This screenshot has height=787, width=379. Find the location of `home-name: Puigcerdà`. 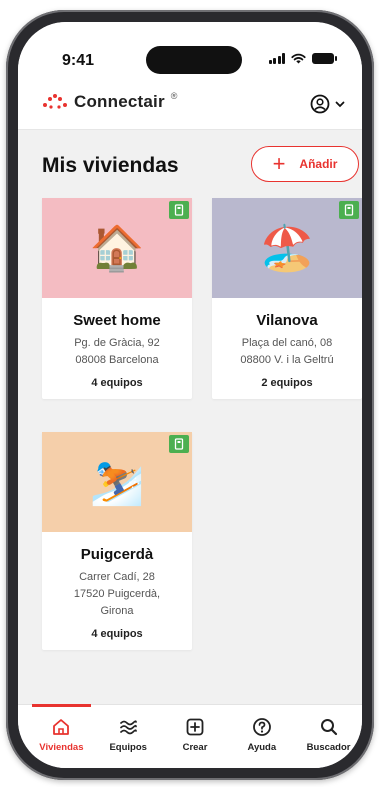

home-name: Puigcerdà is located at coordinates (117, 554).